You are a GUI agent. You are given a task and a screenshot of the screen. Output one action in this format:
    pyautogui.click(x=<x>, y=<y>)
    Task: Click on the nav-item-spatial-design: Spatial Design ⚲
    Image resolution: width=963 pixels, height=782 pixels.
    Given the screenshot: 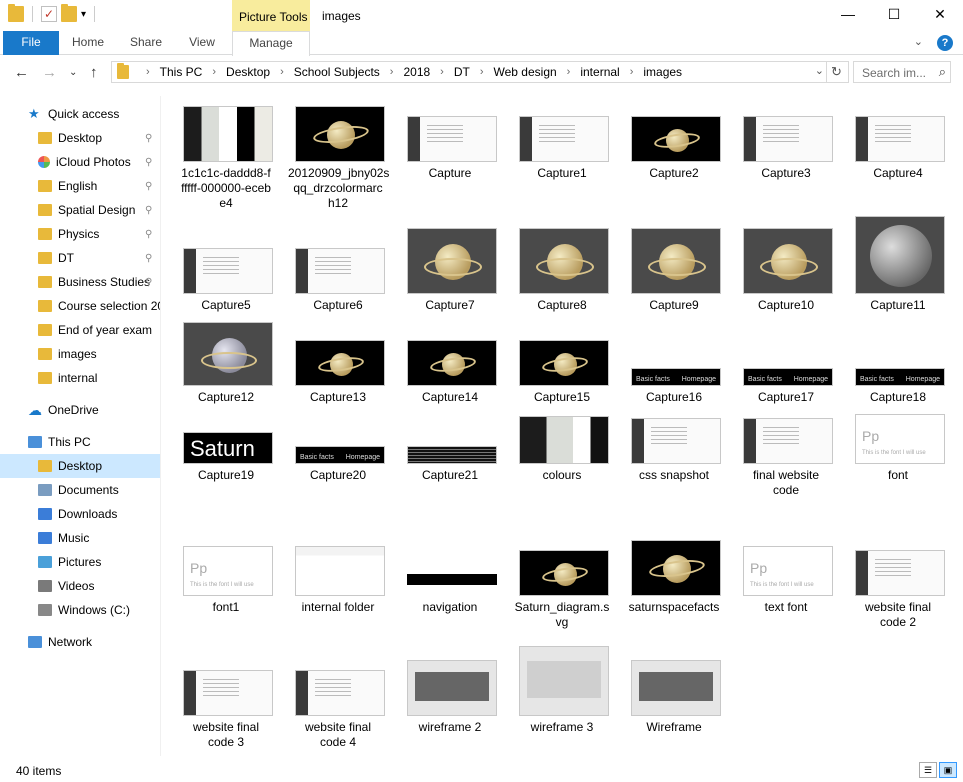 What is the action you would take?
    pyautogui.click(x=80, y=210)
    